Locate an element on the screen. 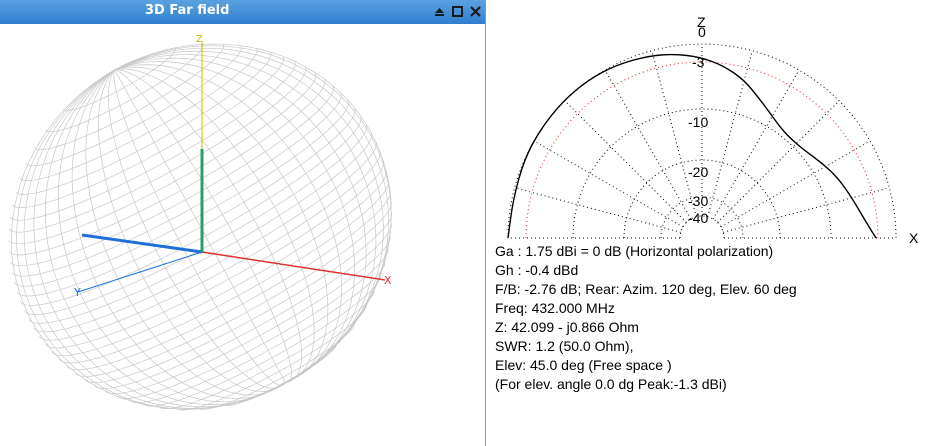 The height and width of the screenshot is (446, 926). elevation-line: Elev: 45.0 deg (Free space ) is located at coordinates (583, 365).